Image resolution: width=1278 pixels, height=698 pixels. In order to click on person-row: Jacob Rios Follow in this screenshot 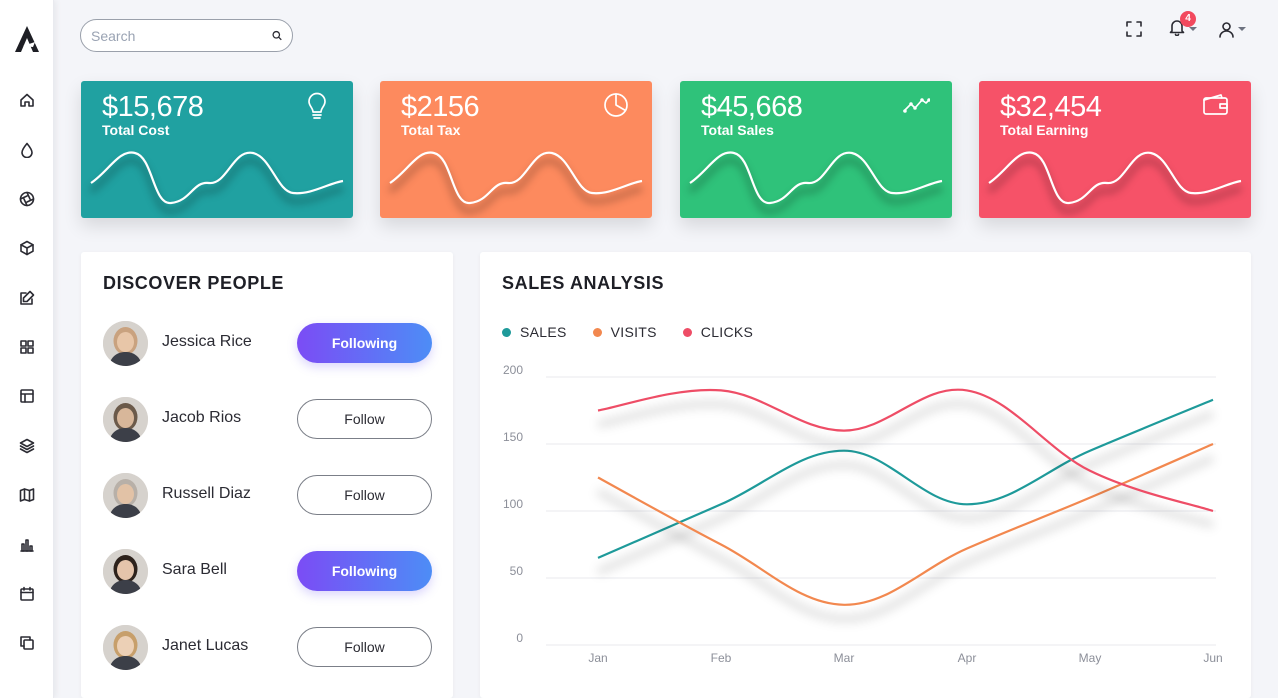, I will do `click(268, 419)`.